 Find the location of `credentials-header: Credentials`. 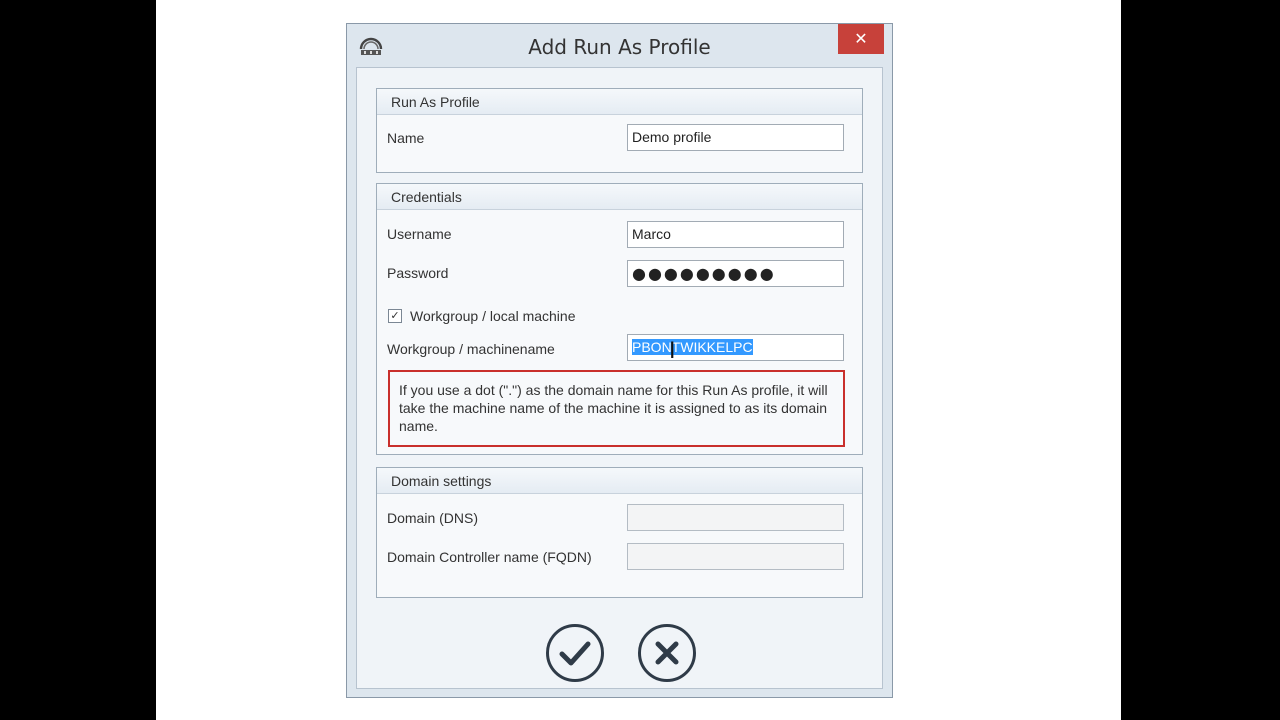

credentials-header: Credentials is located at coordinates (619, 197).